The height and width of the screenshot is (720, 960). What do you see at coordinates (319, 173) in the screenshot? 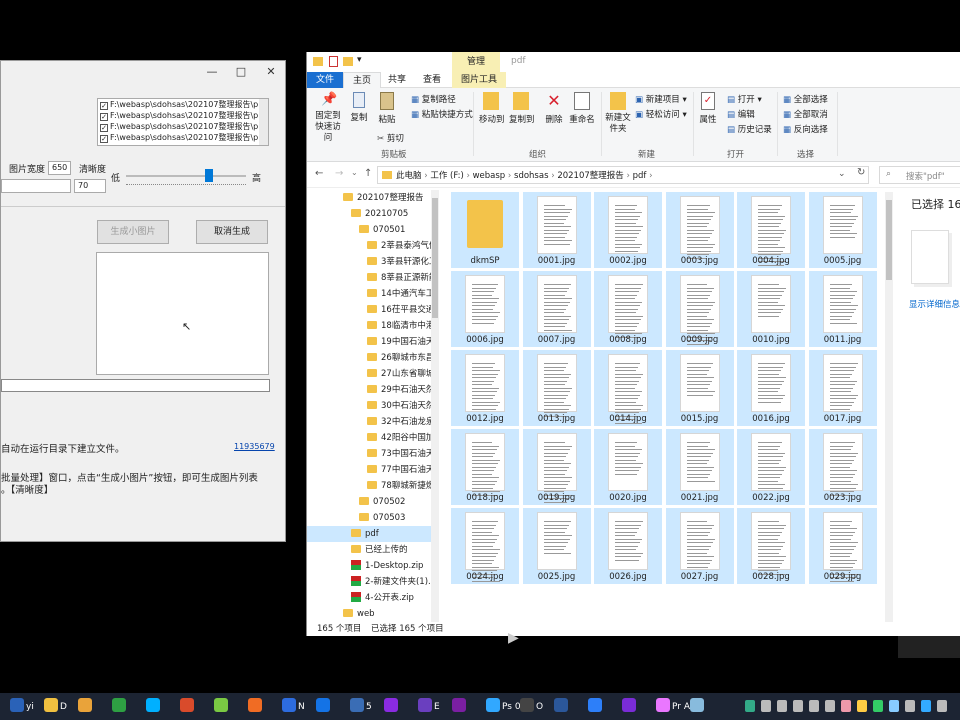
I see `back-arrow-icon: ←` at bounding box center [319, 173].